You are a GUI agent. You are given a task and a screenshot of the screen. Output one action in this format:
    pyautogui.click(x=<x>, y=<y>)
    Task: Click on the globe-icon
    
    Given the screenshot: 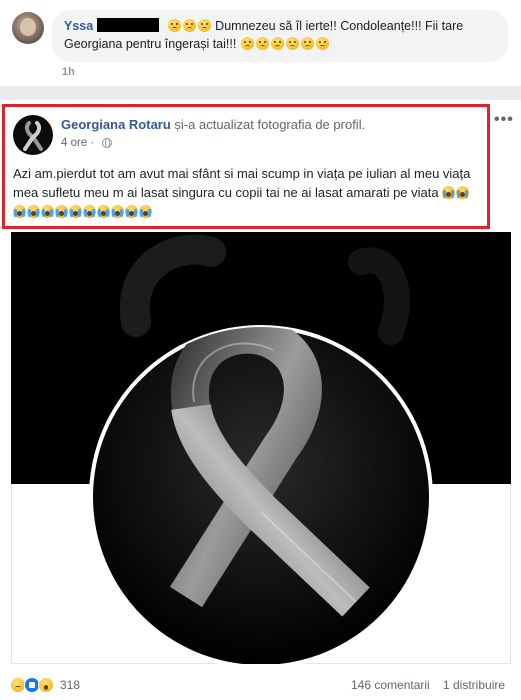 What is the action you would take?
    pyautogui.click(x=107, y=143)
    